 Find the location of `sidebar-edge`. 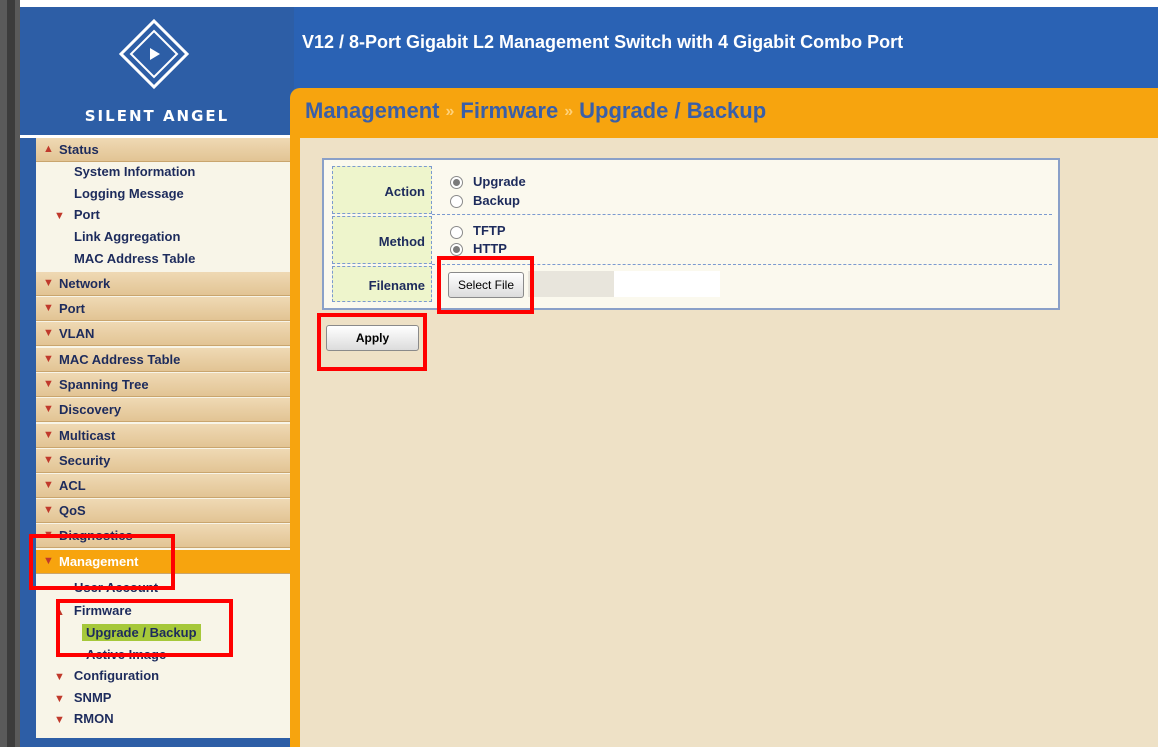

sidebar-edge is located at coordinates (28, 442).